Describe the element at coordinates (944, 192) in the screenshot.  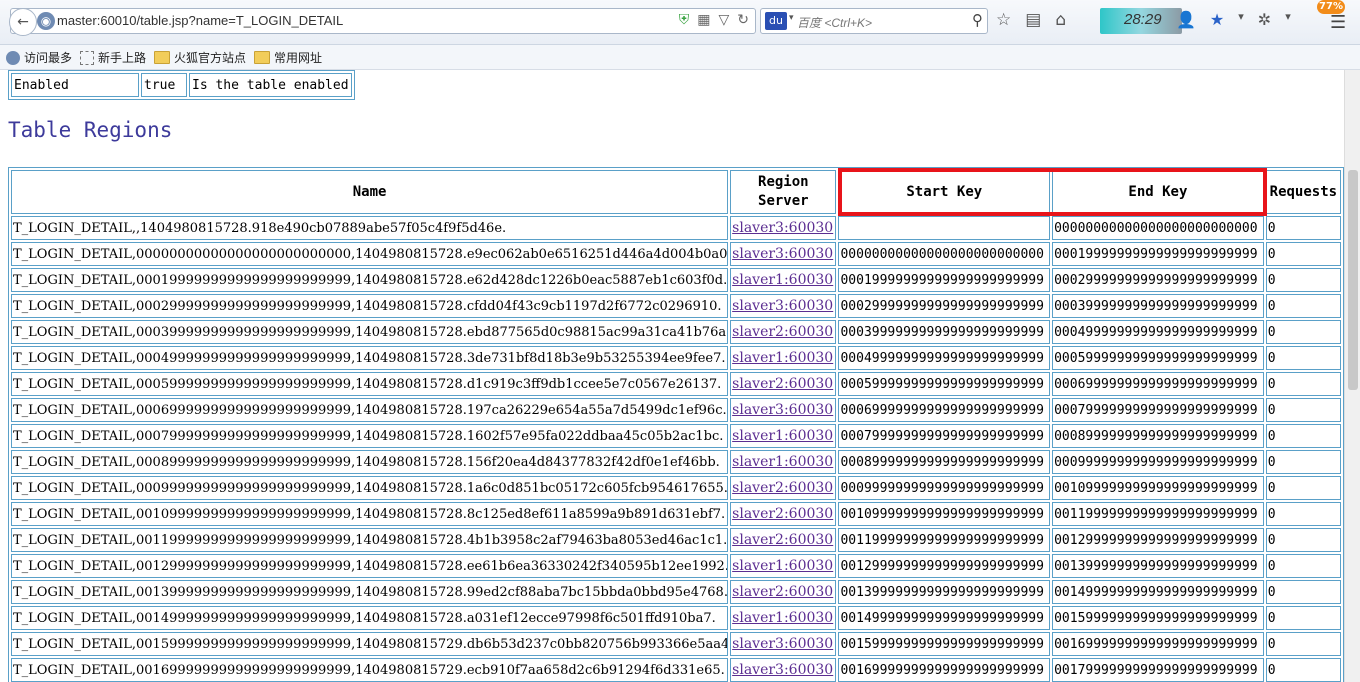
I see `col-header-start-key: Start Key` at that location.